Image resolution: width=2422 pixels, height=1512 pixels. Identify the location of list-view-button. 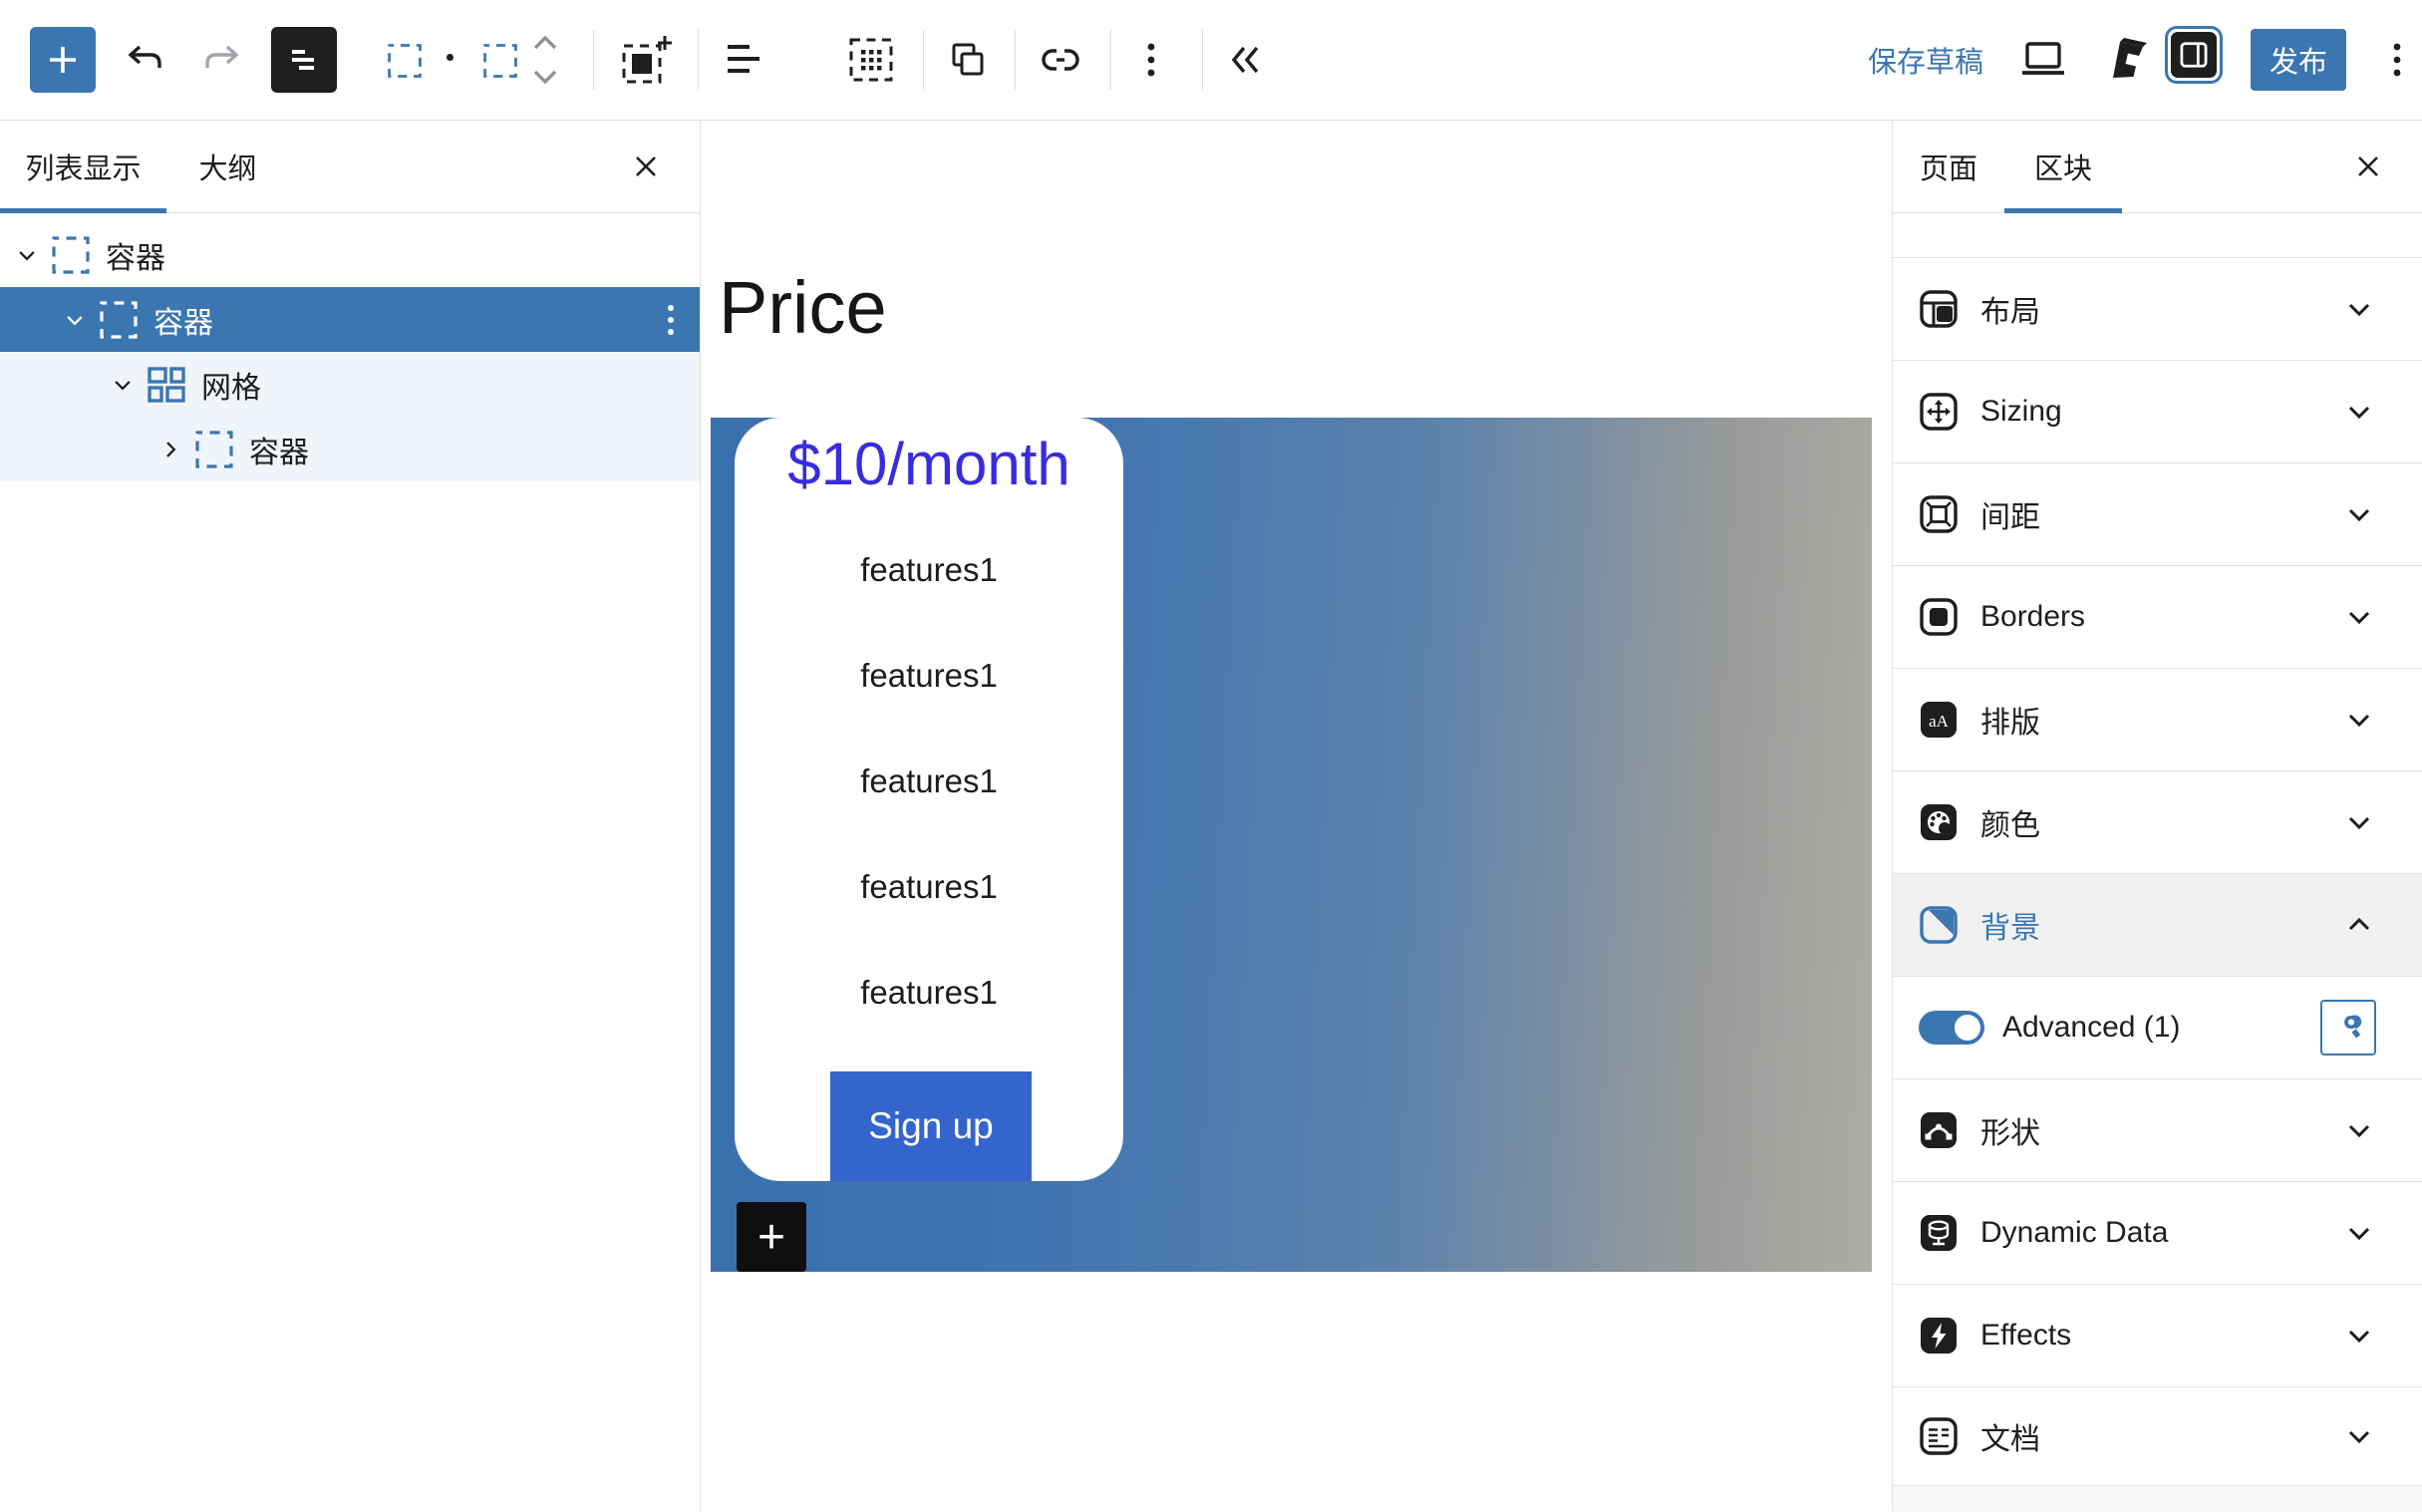
(304, 60).